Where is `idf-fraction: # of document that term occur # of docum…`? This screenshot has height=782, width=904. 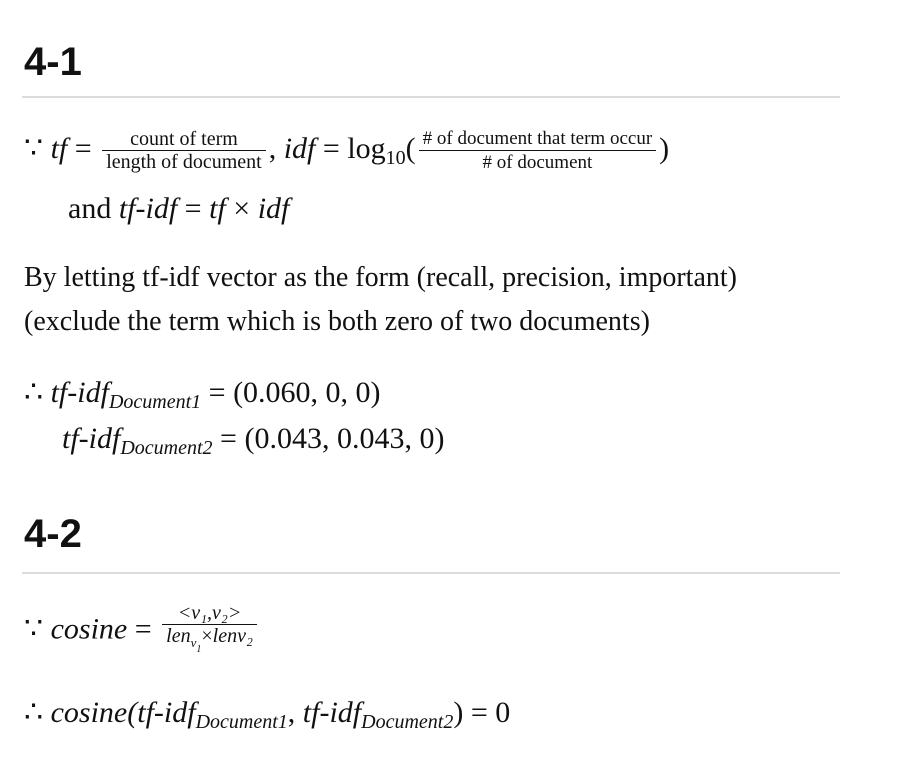
idf-fraction: # of document that term occur # of docum… is located at coordinates (537, 151).